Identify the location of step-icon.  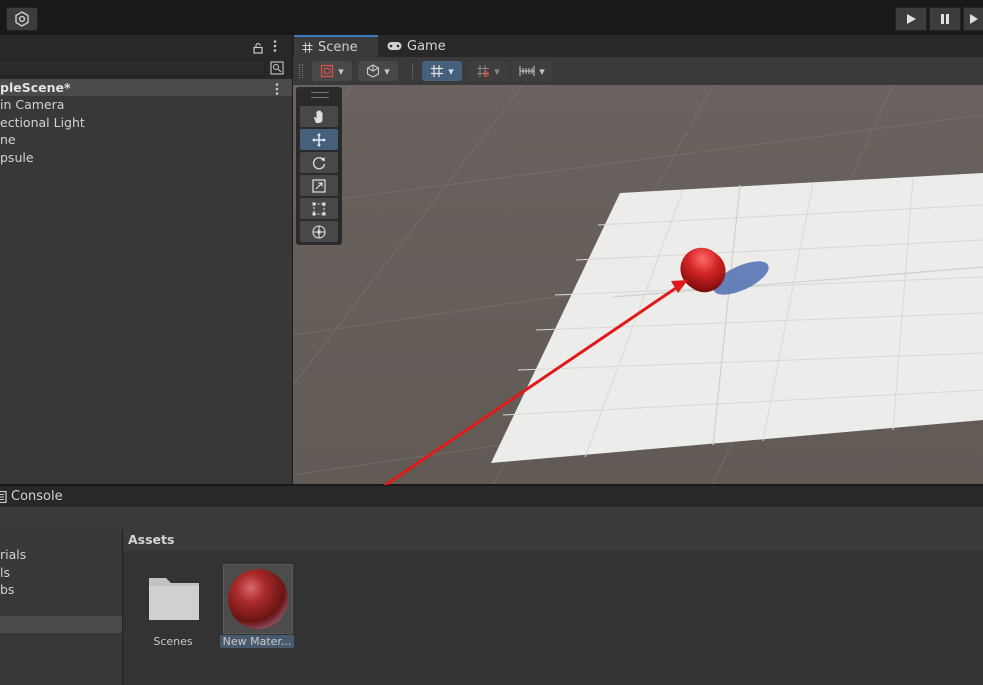
(974, 19).